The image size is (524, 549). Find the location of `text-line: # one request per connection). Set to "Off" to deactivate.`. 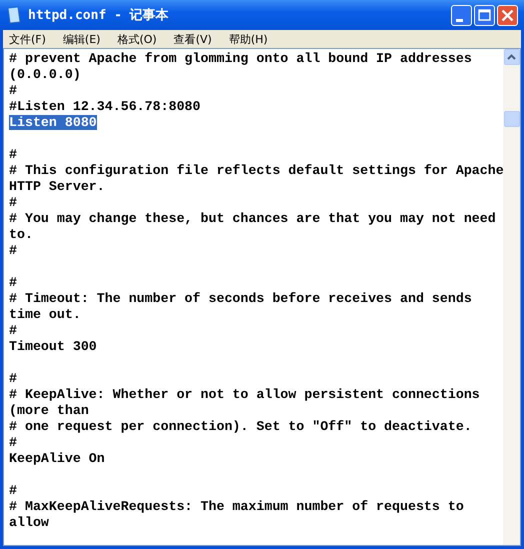

text-line: # one request per connection). Set to "Off" to deactivate. is located at coordinates (240, 426).